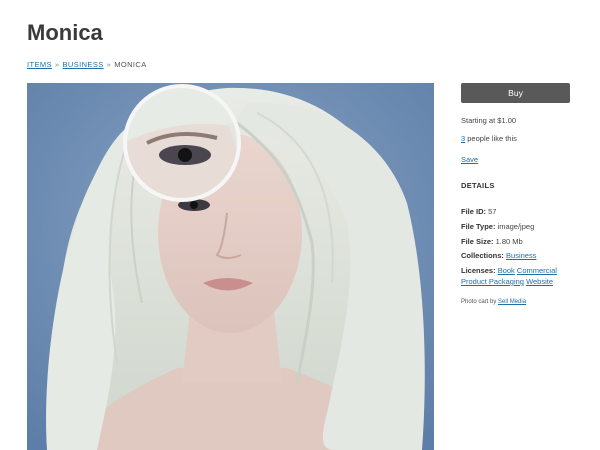  I want to click on save-line: Save, so click(469, 159).